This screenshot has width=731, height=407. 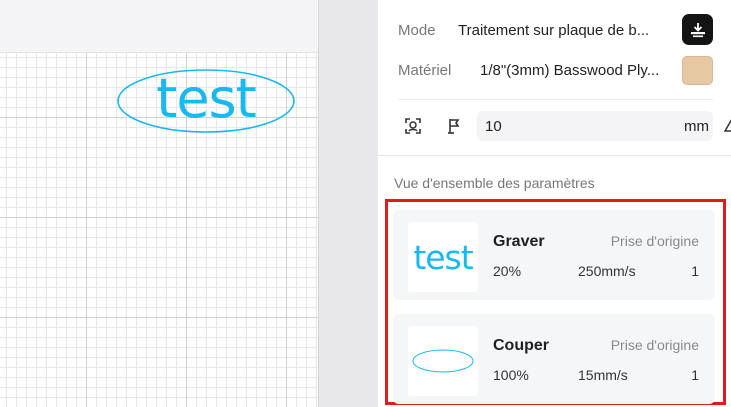 What do you see at coordinates (607, 271) in the screenshot?
I see `layer-speed: 250mm/s` at bounding box center [607, 271].